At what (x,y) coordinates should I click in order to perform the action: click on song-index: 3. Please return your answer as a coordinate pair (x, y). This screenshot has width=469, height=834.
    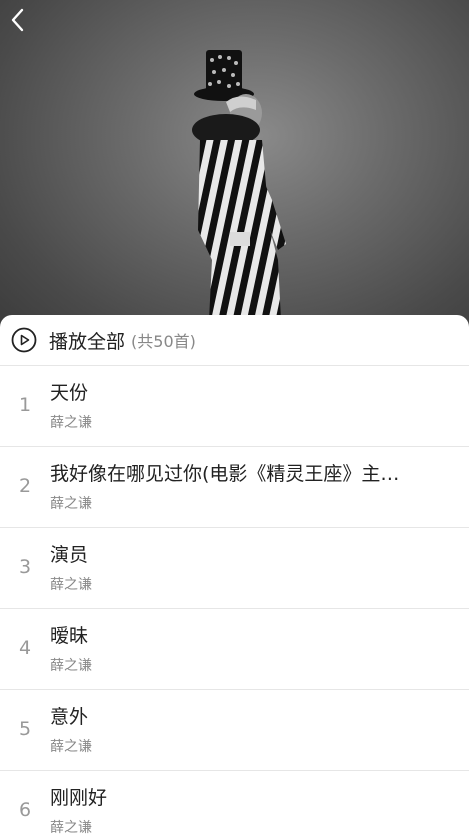
    Looking at the image, I should click on (25, 567).